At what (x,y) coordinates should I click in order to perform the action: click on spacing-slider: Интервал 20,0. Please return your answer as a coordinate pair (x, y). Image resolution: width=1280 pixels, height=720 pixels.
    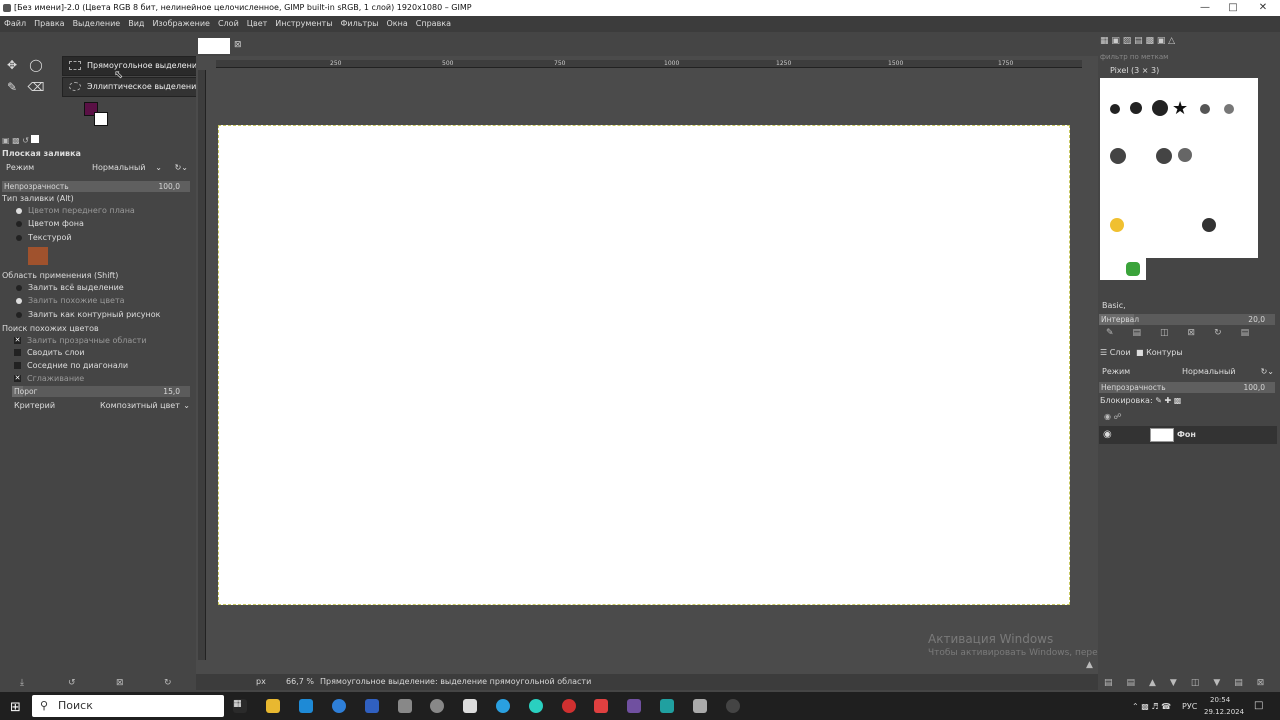
    Looking at the image, I should click on (1187, 319).